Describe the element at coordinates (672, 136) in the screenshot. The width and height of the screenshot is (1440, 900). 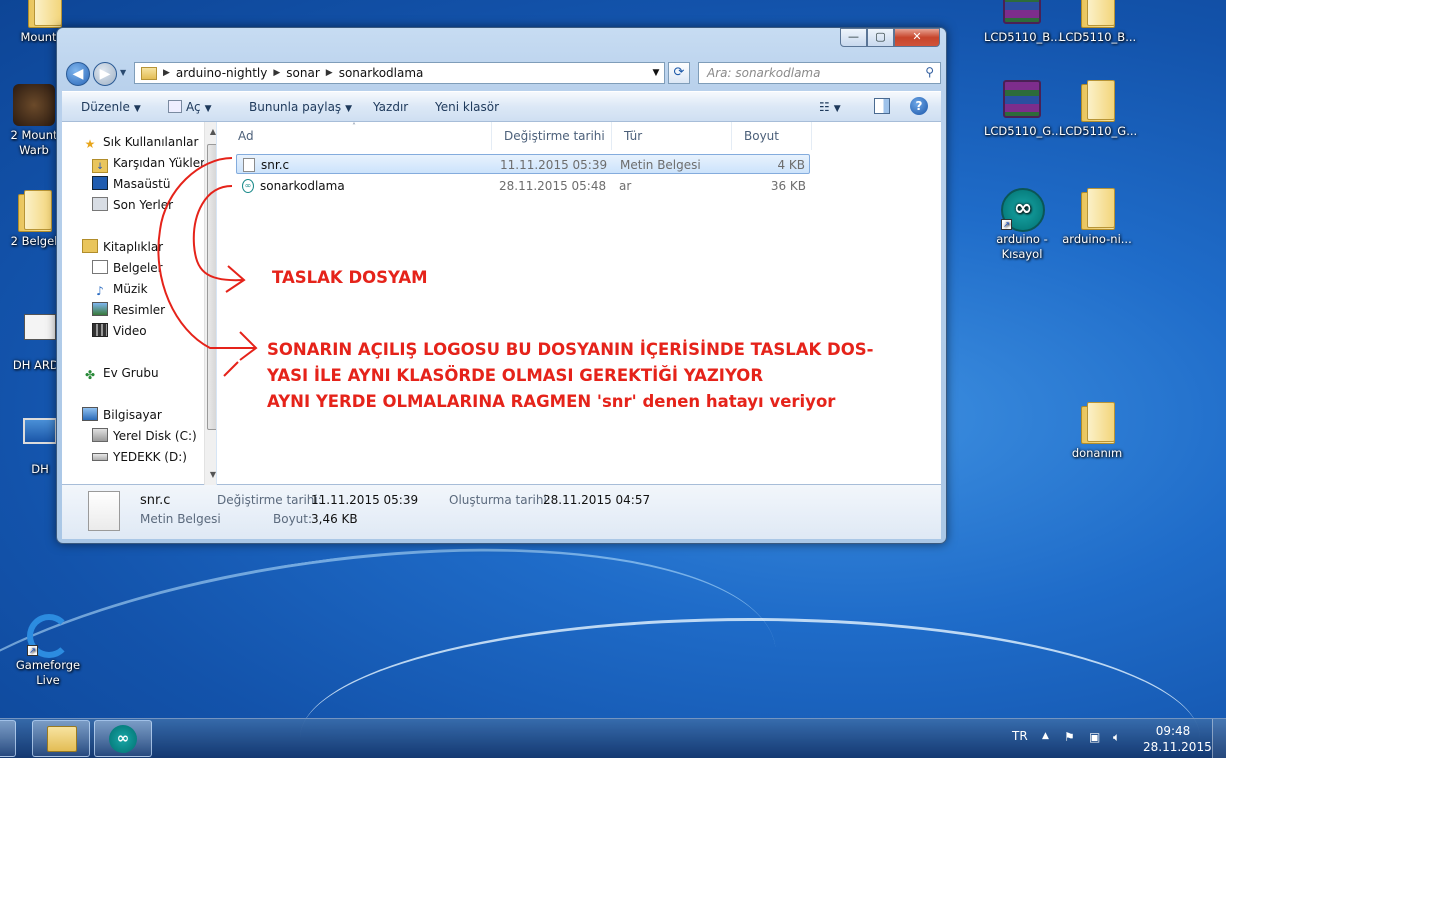
I see `column-header-type: Tür` at that location.